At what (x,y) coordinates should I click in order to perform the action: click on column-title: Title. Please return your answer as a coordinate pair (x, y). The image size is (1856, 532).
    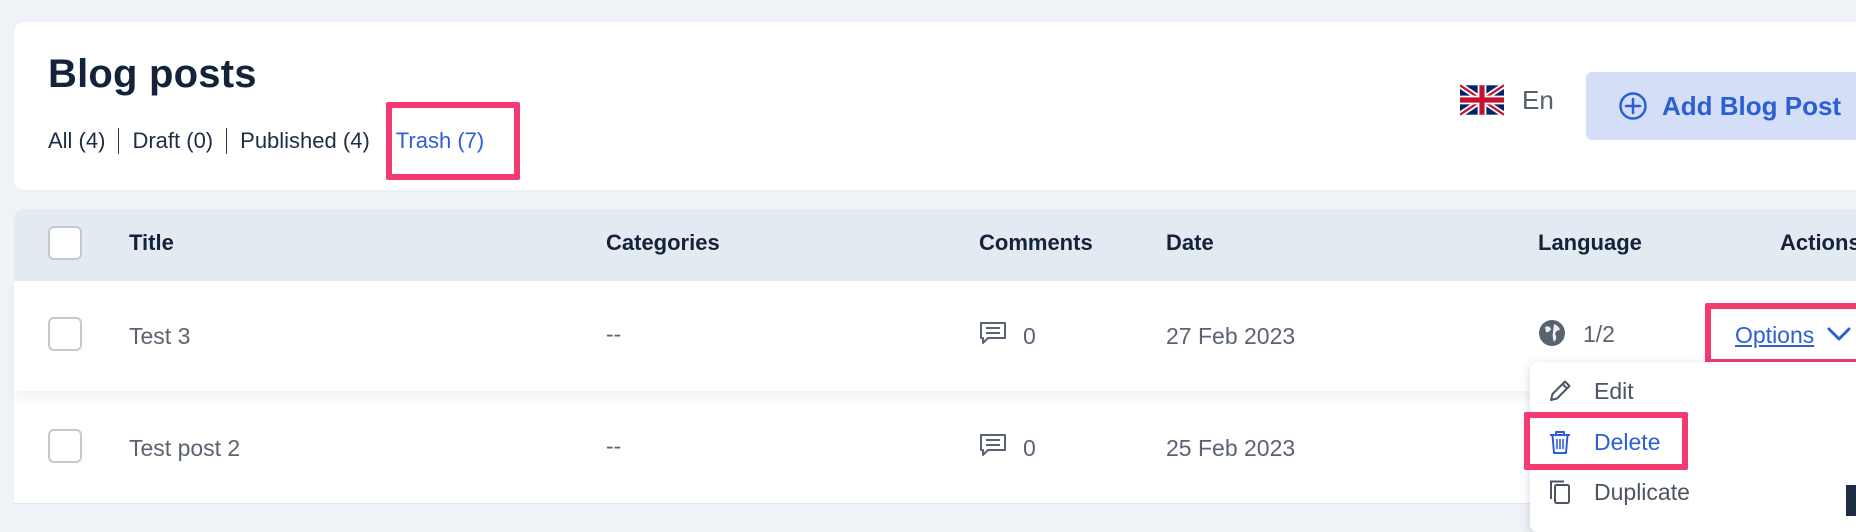
    Looking at the image, I should click on (151, 243).